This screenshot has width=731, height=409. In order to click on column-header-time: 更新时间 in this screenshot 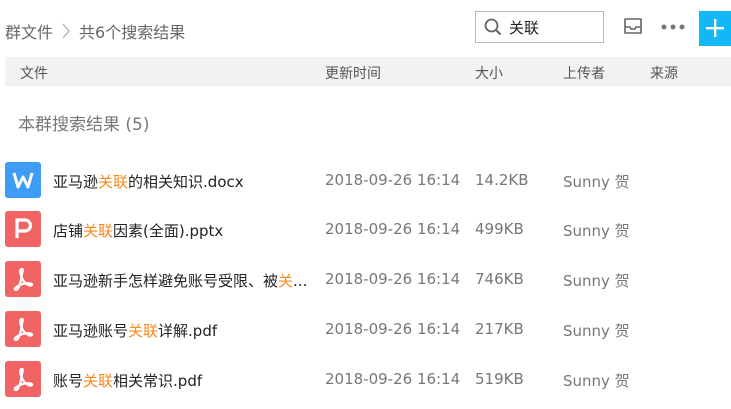, I will do `click(353, 73)`.